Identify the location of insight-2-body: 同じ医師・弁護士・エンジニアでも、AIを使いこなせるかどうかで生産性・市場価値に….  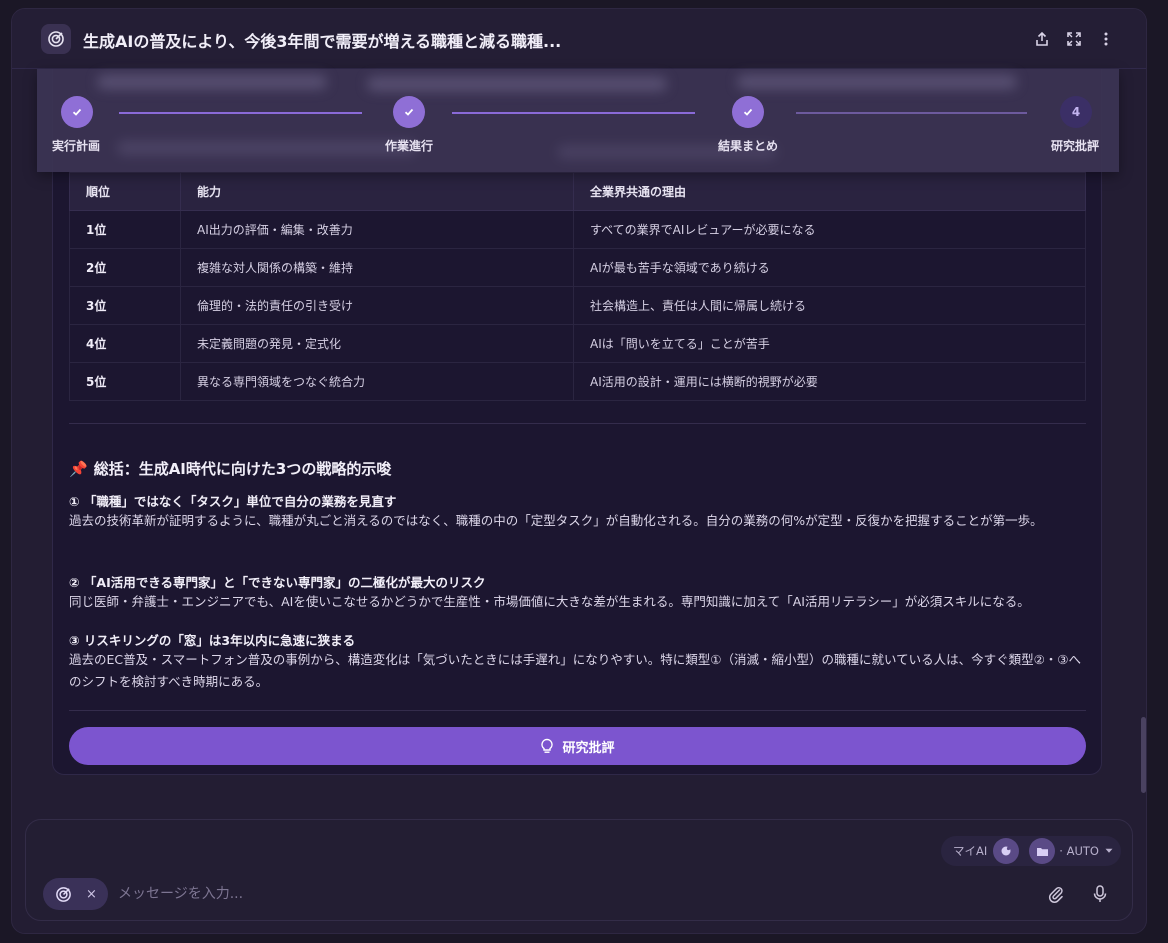
(549, 601).